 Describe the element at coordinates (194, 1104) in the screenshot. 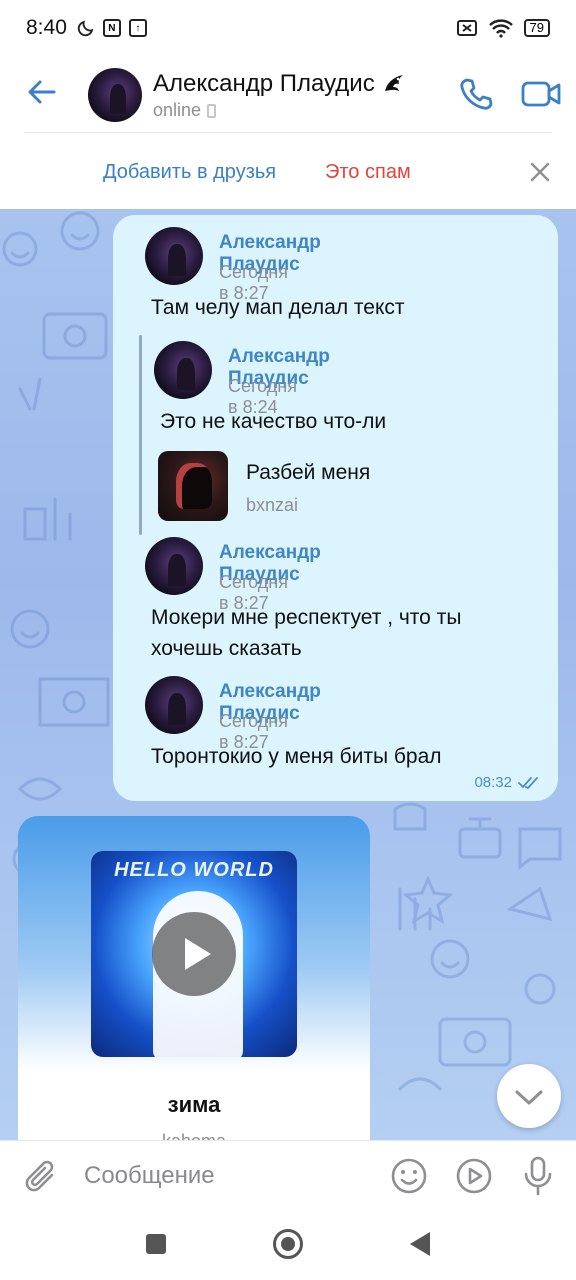

I see `track-title: зима` at that location.